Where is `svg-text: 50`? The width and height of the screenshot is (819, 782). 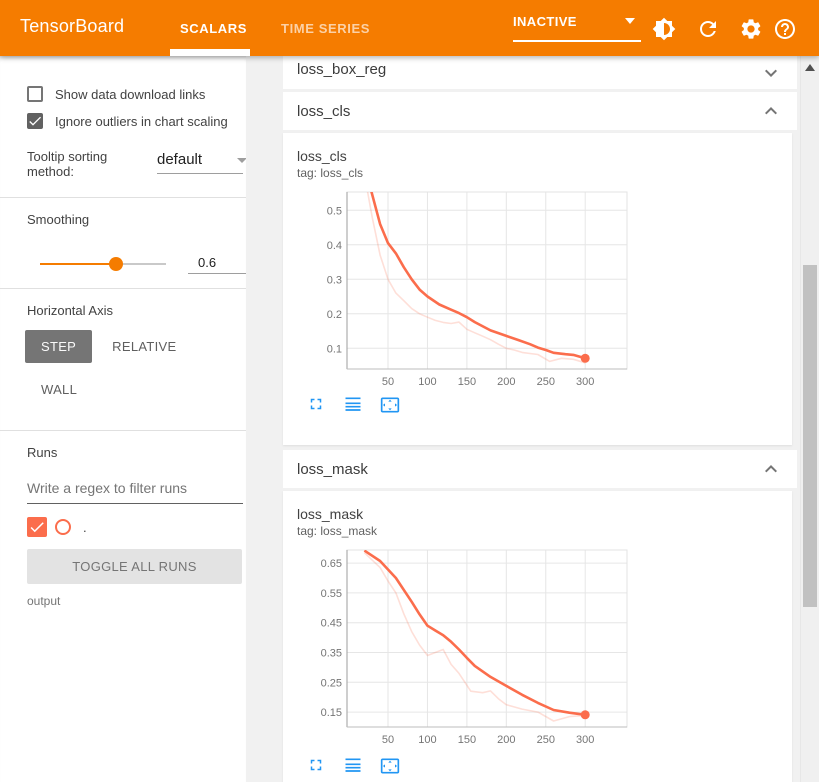 svg-text: 50 is located at coordinates (388, 740).